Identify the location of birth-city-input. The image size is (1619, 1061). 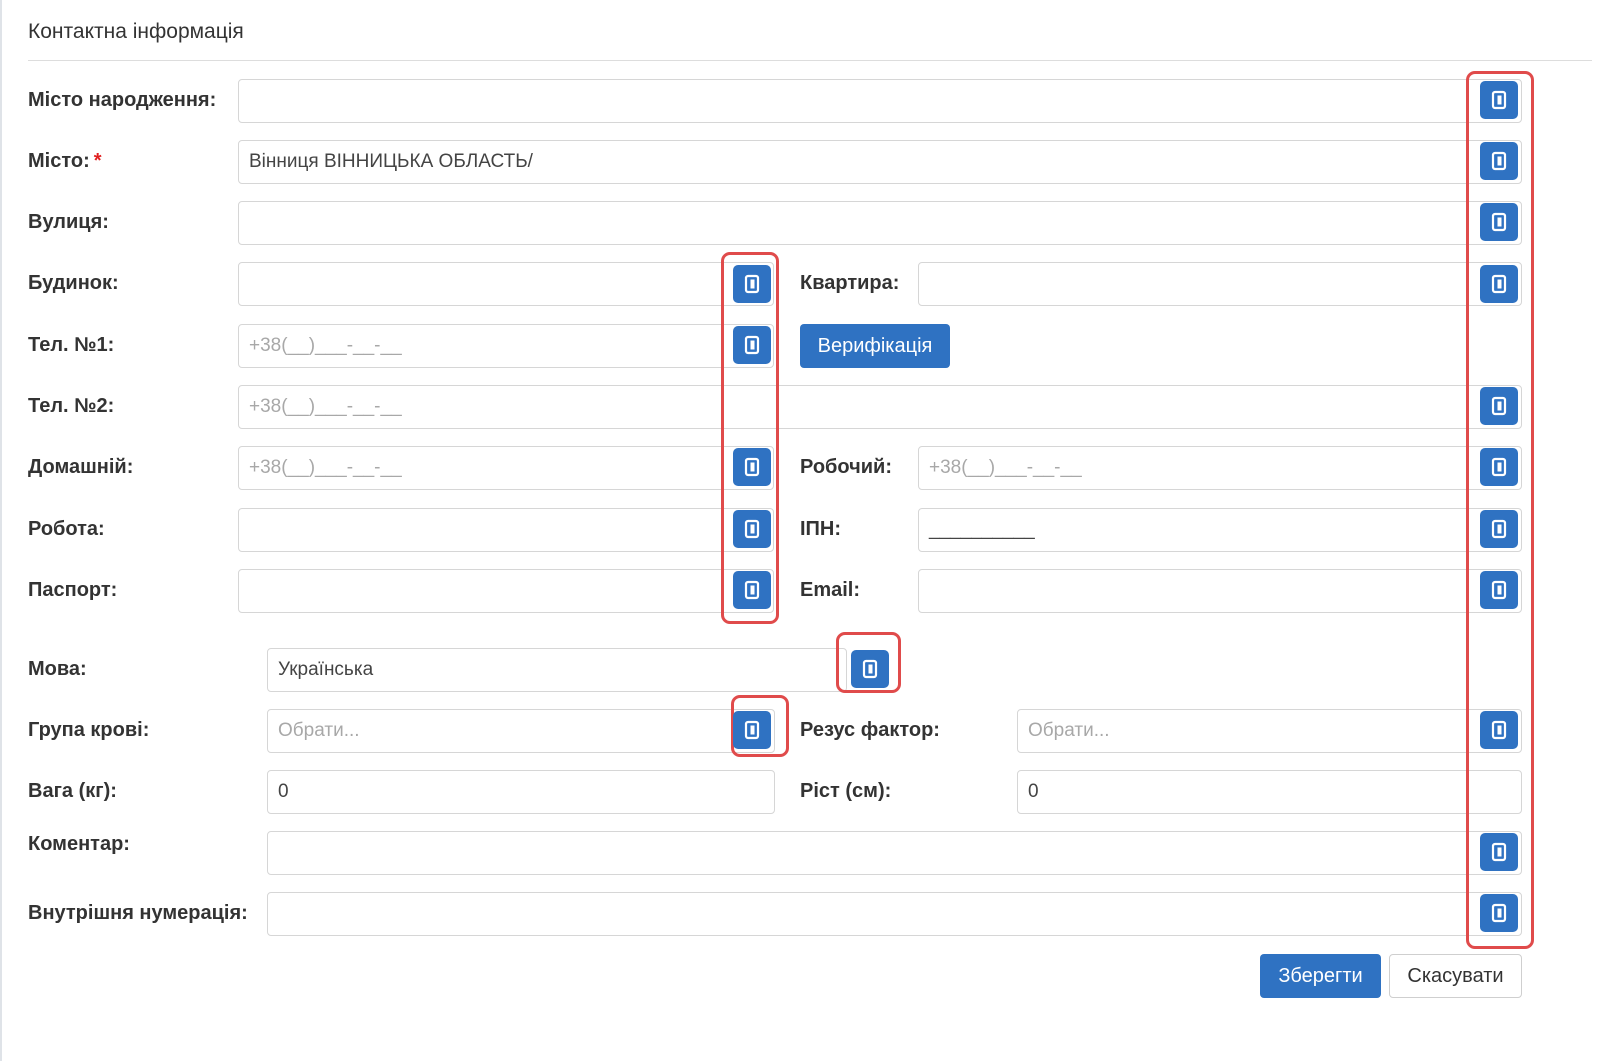
(880, 101).